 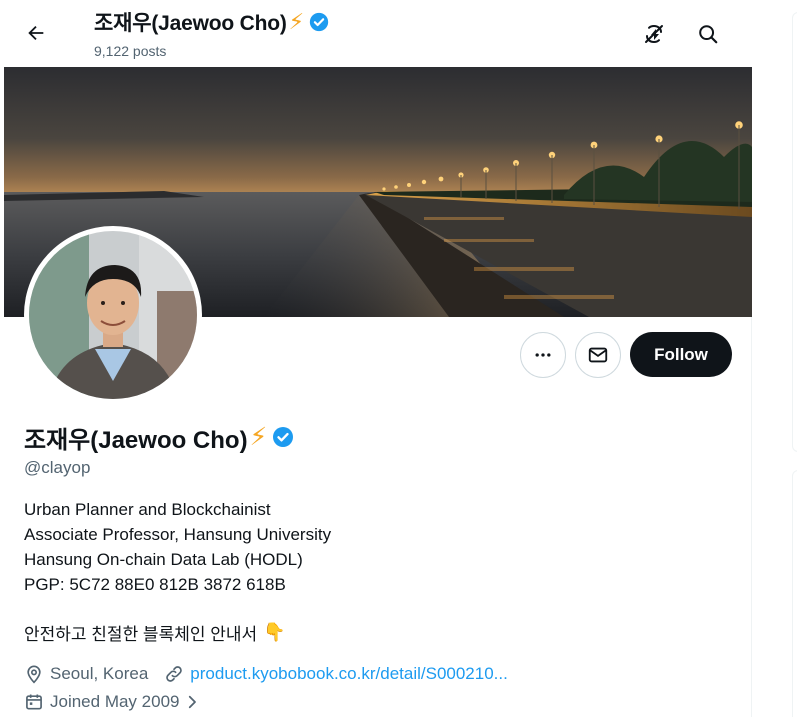 What do you see at coordinates (155, 584) in the screenshot?
I see `bio-line: PGP: 5C72 88E0 812B 3872 618B` at bounding box center [155, 584].